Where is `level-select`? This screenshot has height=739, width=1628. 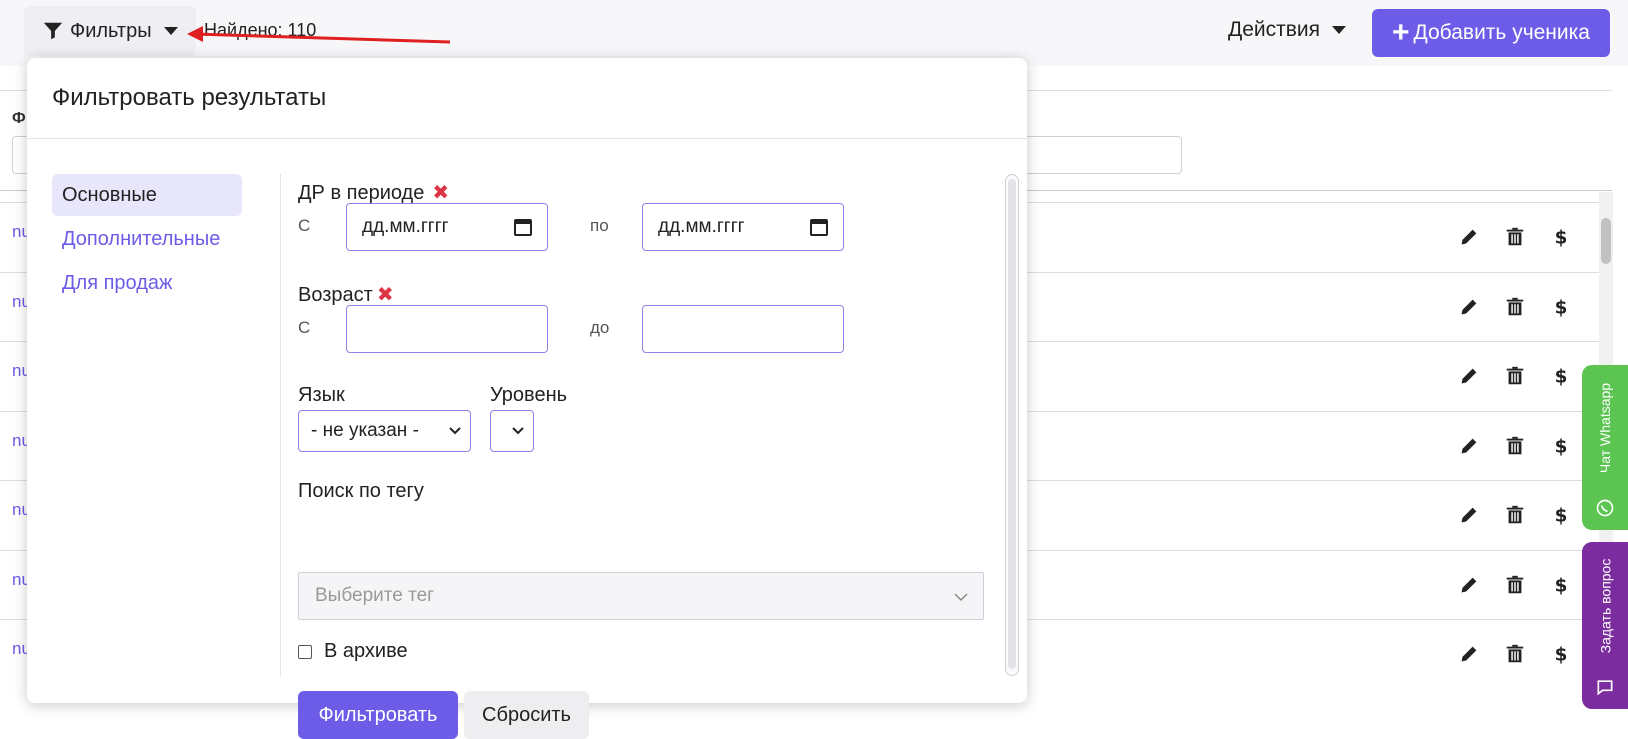 level-select is located at coordinates (512, 431).